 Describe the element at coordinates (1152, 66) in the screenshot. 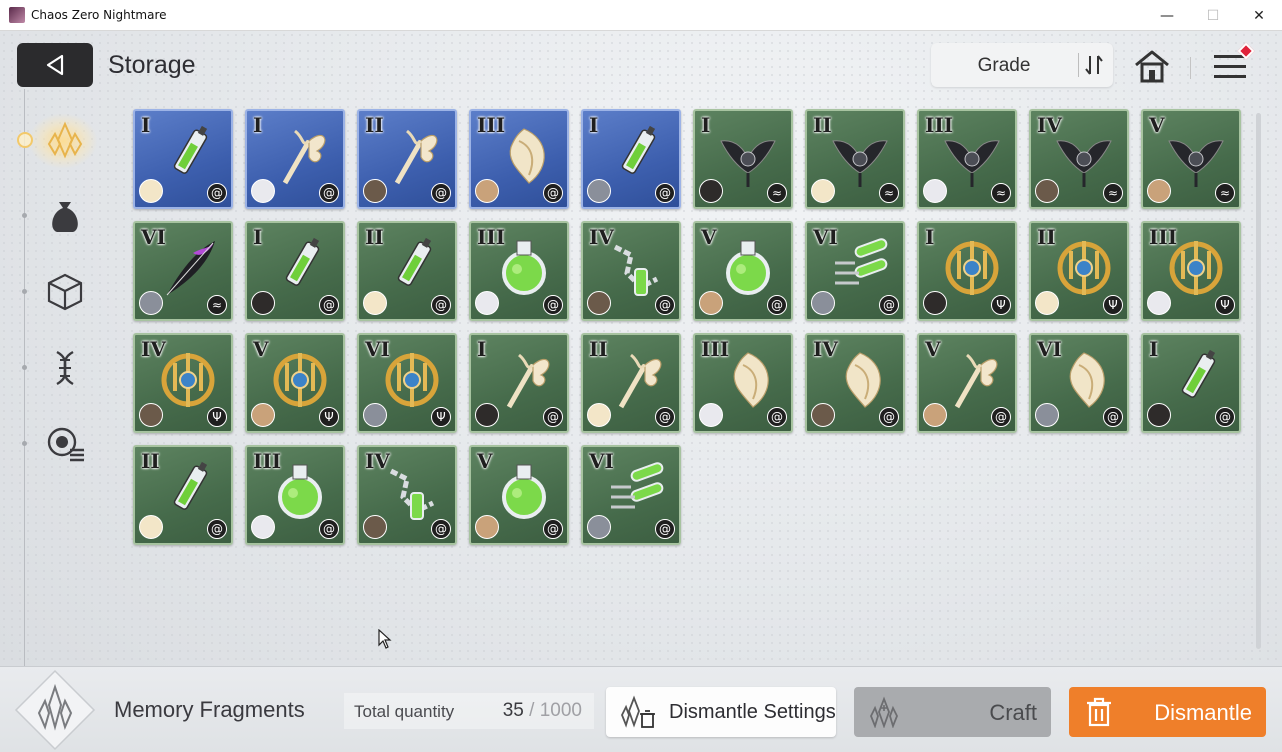

I see `home-icon` at that location.